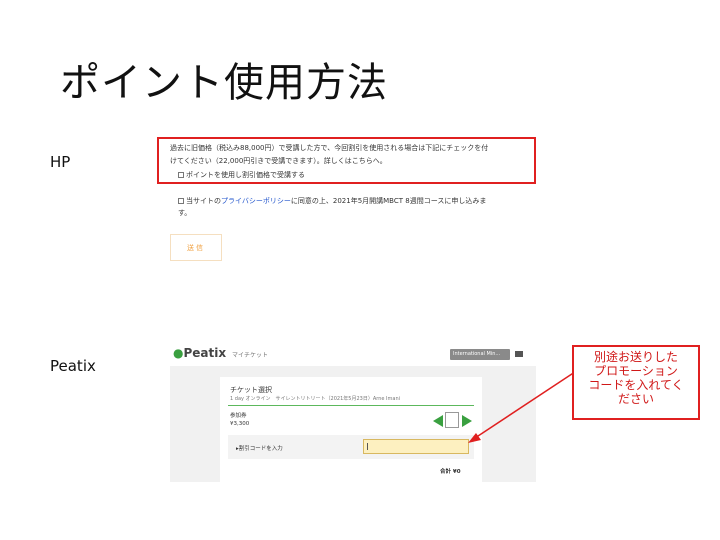 The height and width of the screenshot is (540, 720). I want to click on total-amount: 合計 ¥0, so click(450, 472).